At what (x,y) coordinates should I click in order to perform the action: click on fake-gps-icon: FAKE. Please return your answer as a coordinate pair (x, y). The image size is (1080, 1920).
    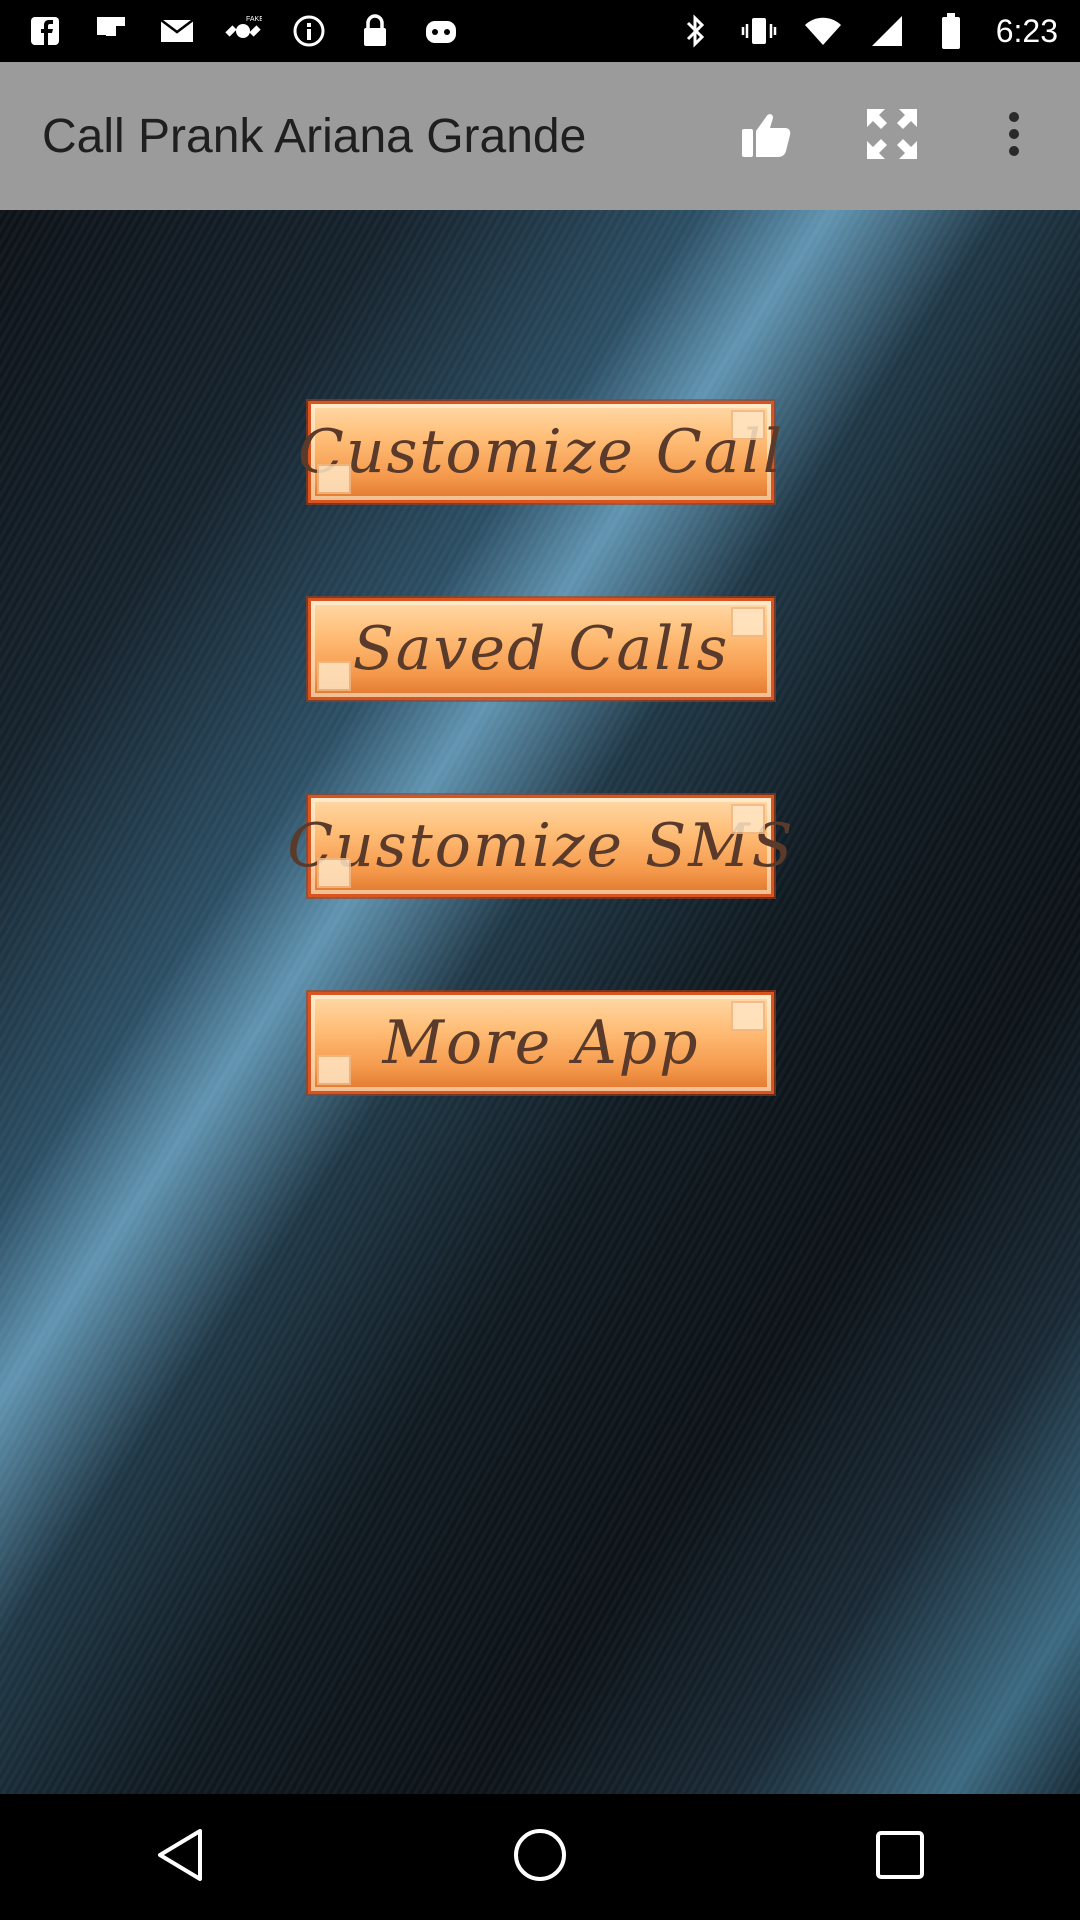
    Looking at the image, I should click on (243, 31).